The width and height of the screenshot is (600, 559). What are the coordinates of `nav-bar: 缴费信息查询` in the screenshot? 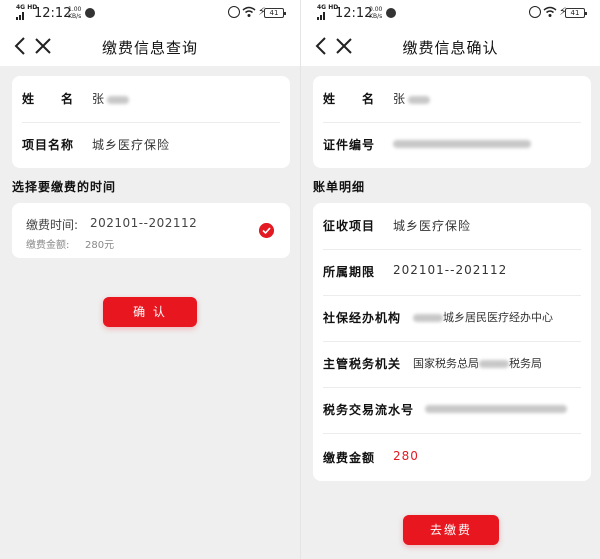 It's located at (150, 47).